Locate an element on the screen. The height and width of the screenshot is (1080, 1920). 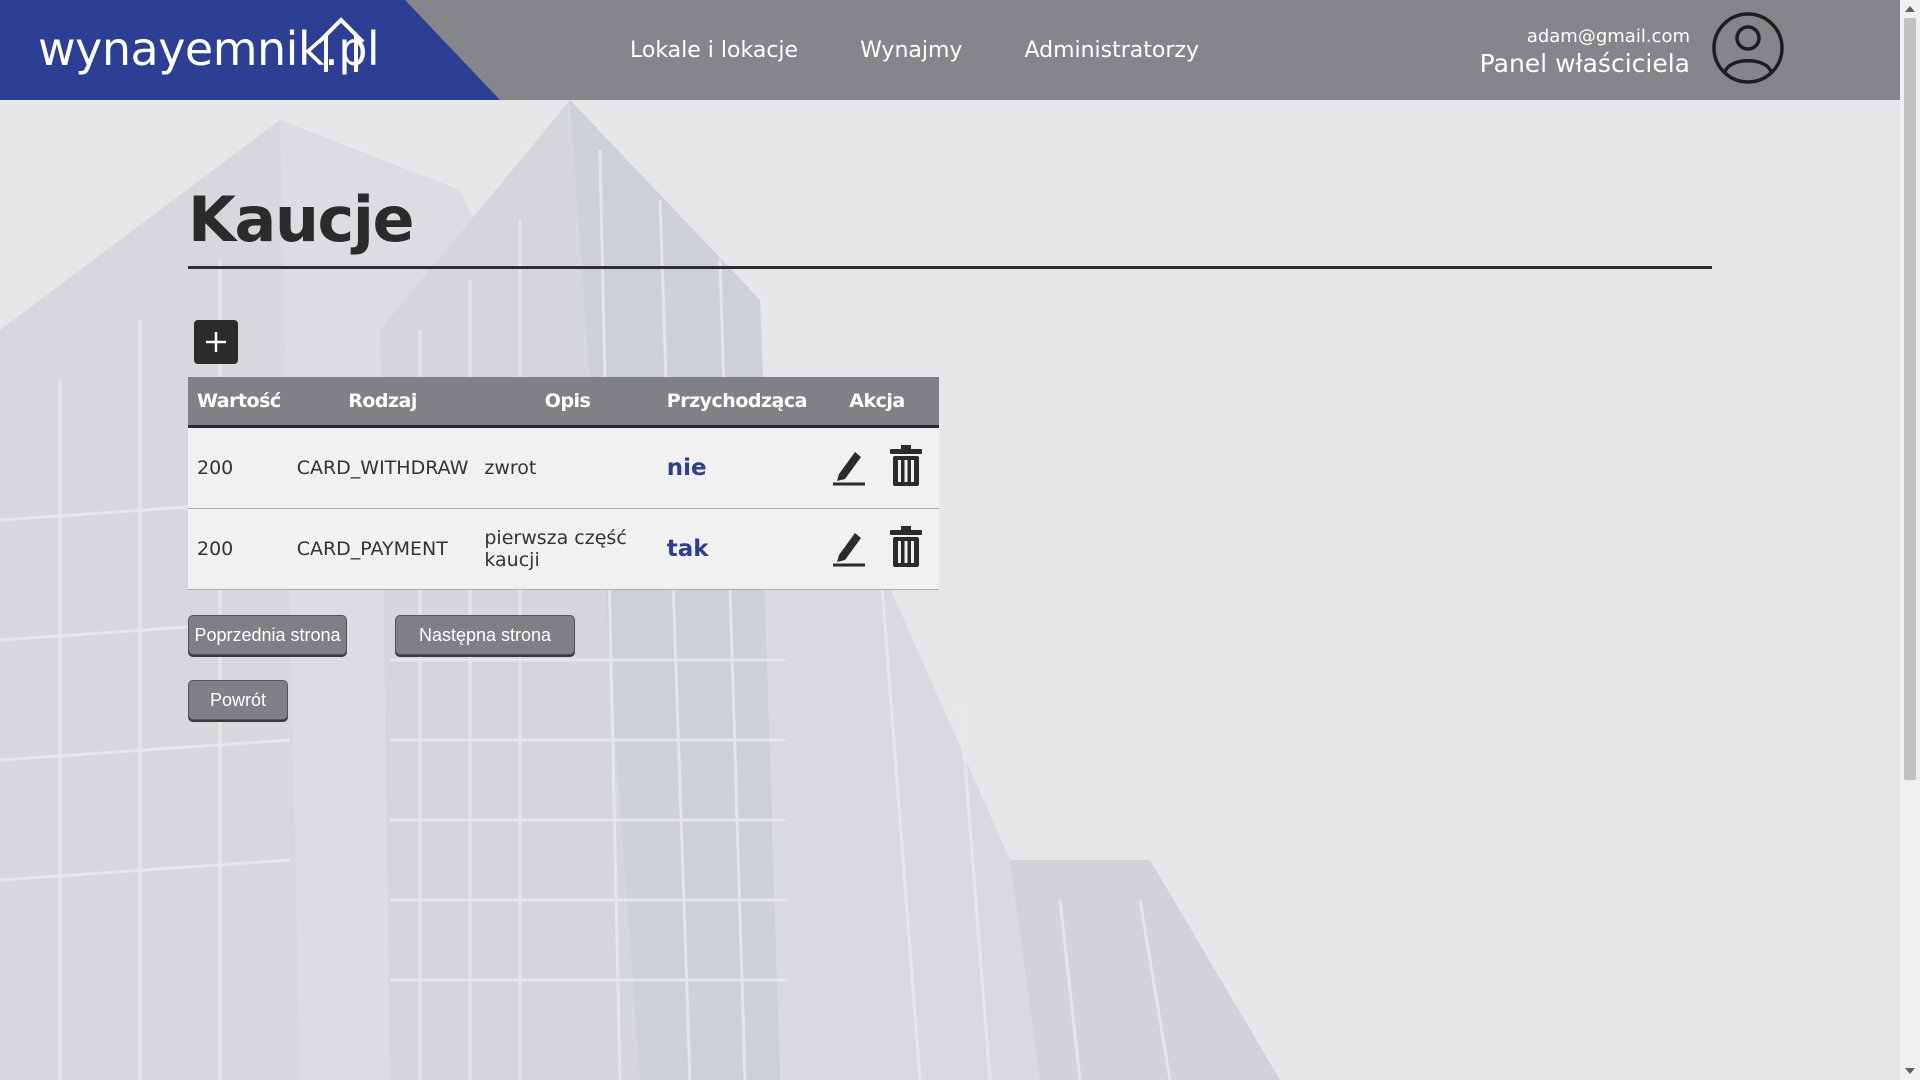
main-nav: Lokale i lokacje Wynajmy Administratorzy is located at coordinates (945, 50).